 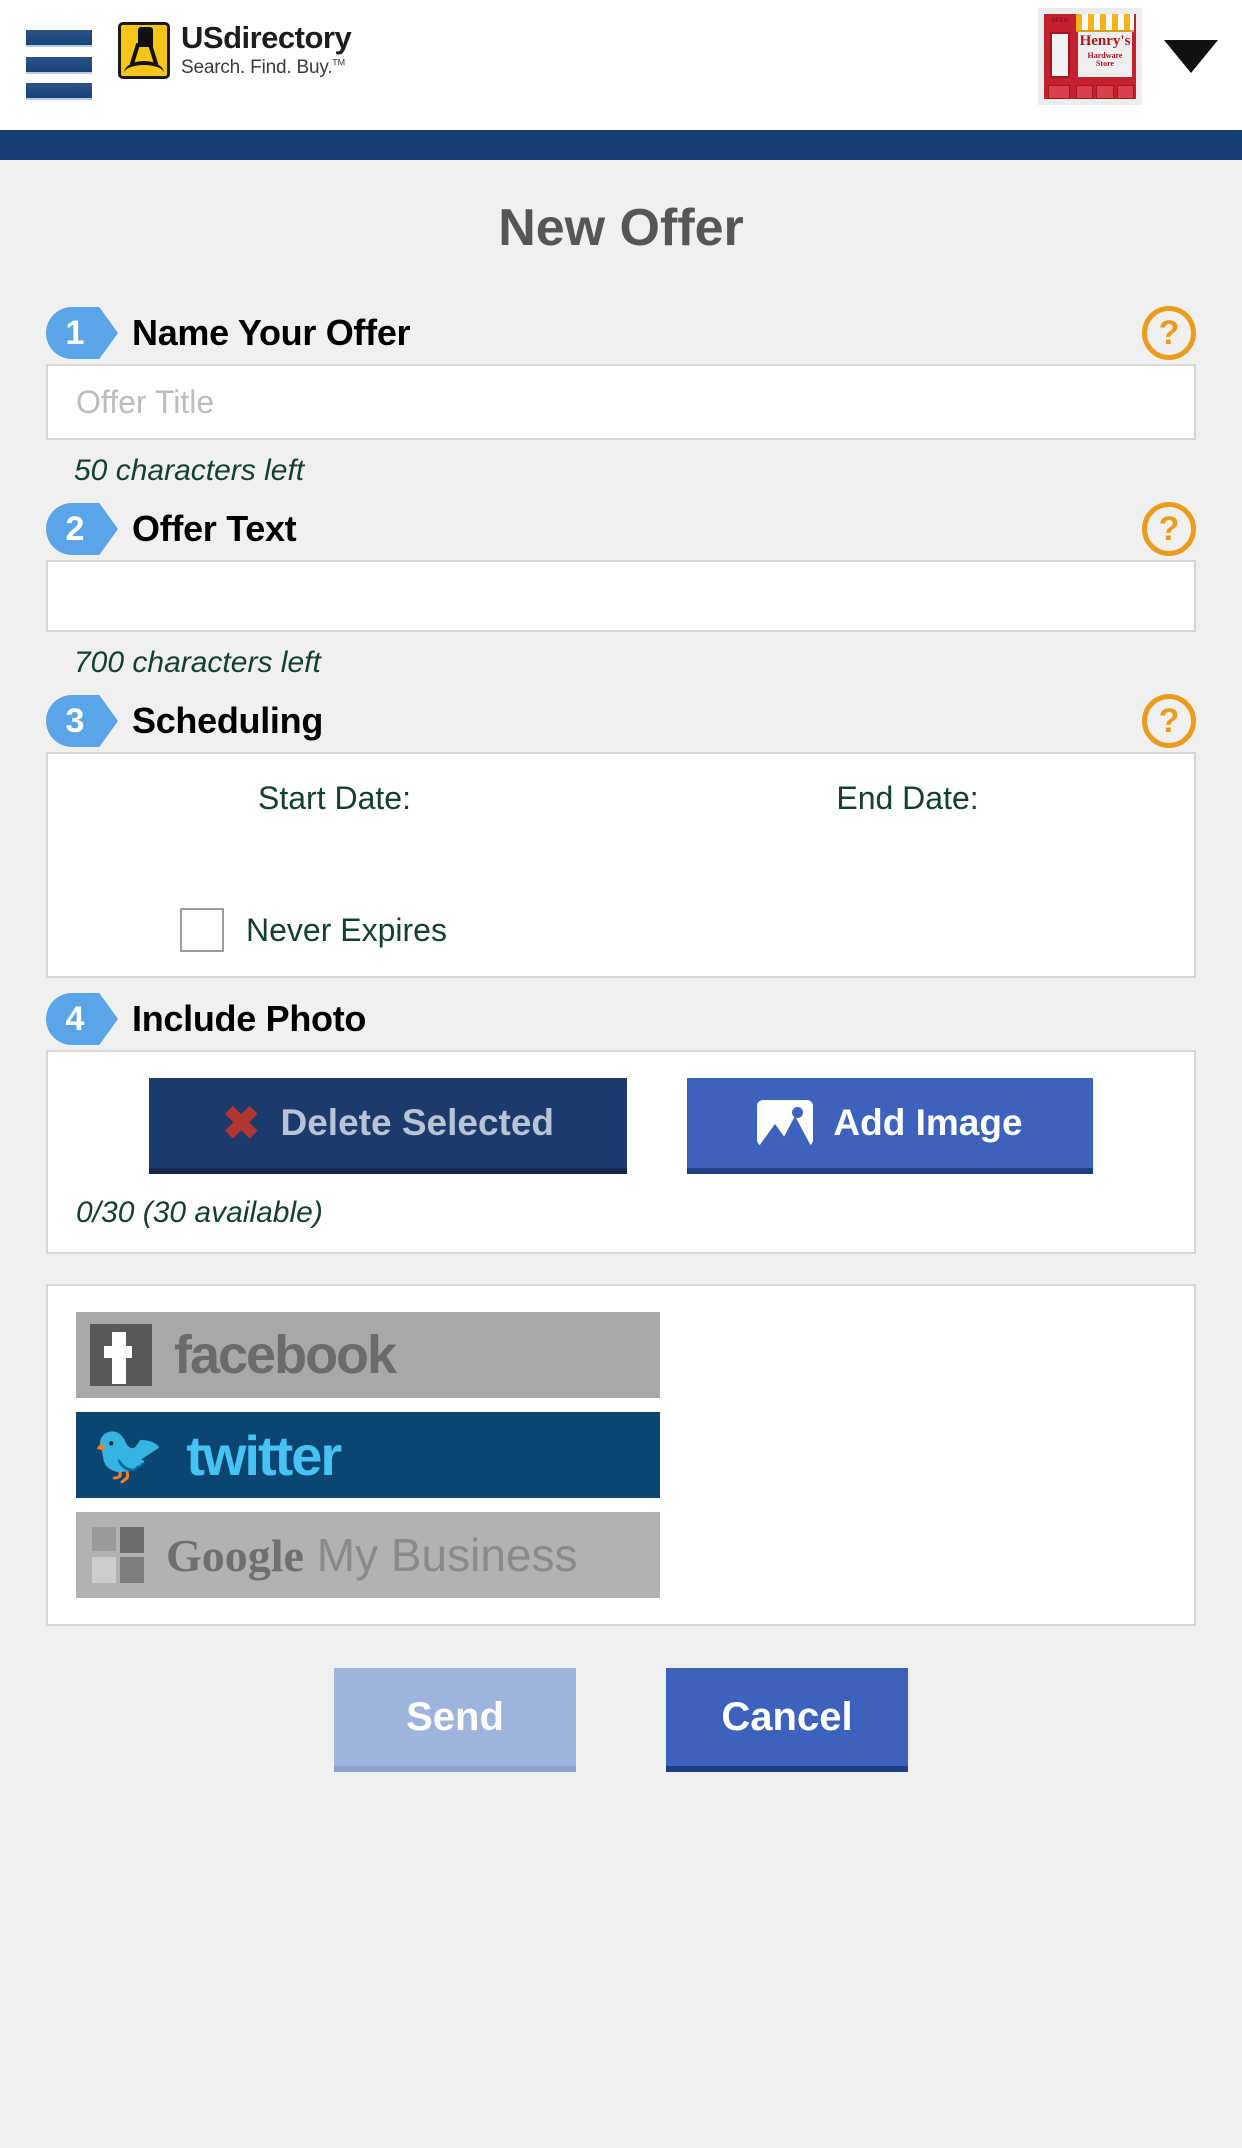 I want to click on social-option-facebook: facebook, so click(x=368, y=1355).